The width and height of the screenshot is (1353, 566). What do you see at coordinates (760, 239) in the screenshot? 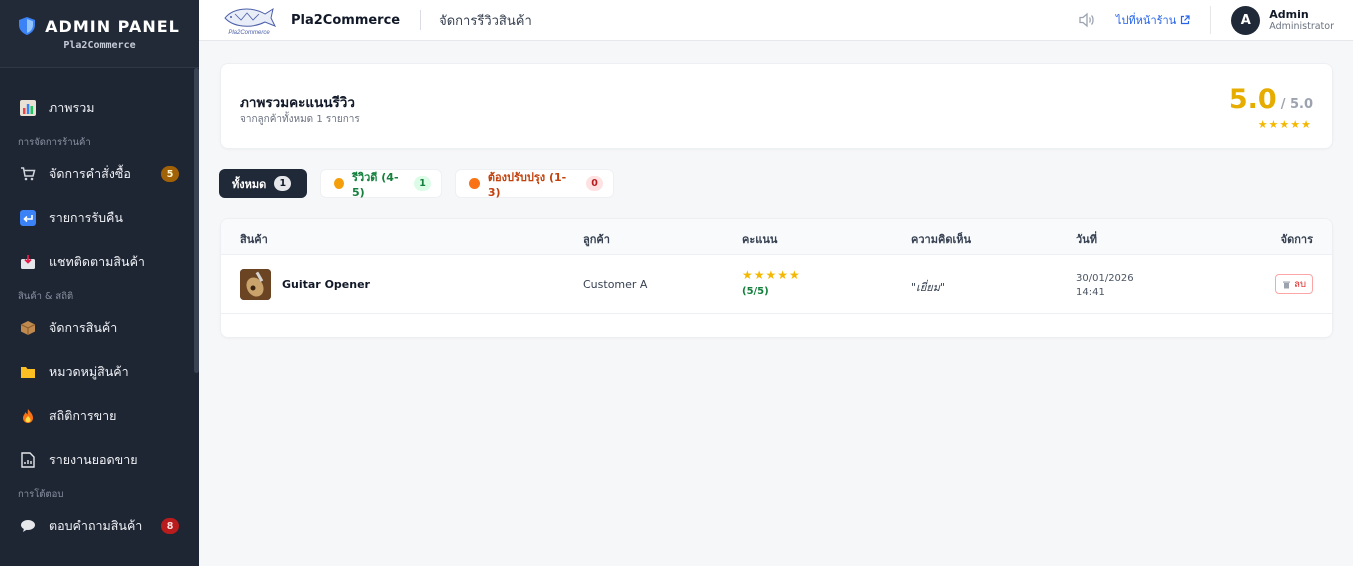
I see `column-header-rating: คะแนน` at bounding box center [760, 239].